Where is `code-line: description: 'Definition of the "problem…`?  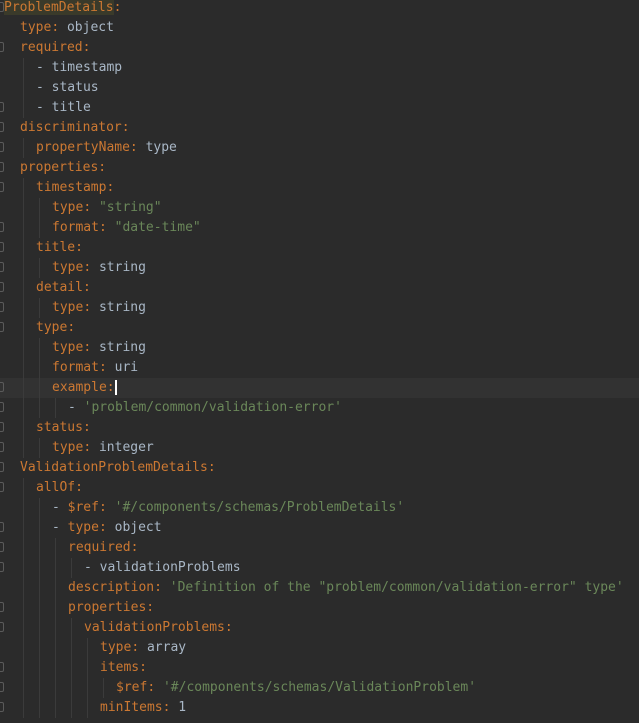
code-line: description: 'Definition of the "problem… is located at coordinates (319, 588).